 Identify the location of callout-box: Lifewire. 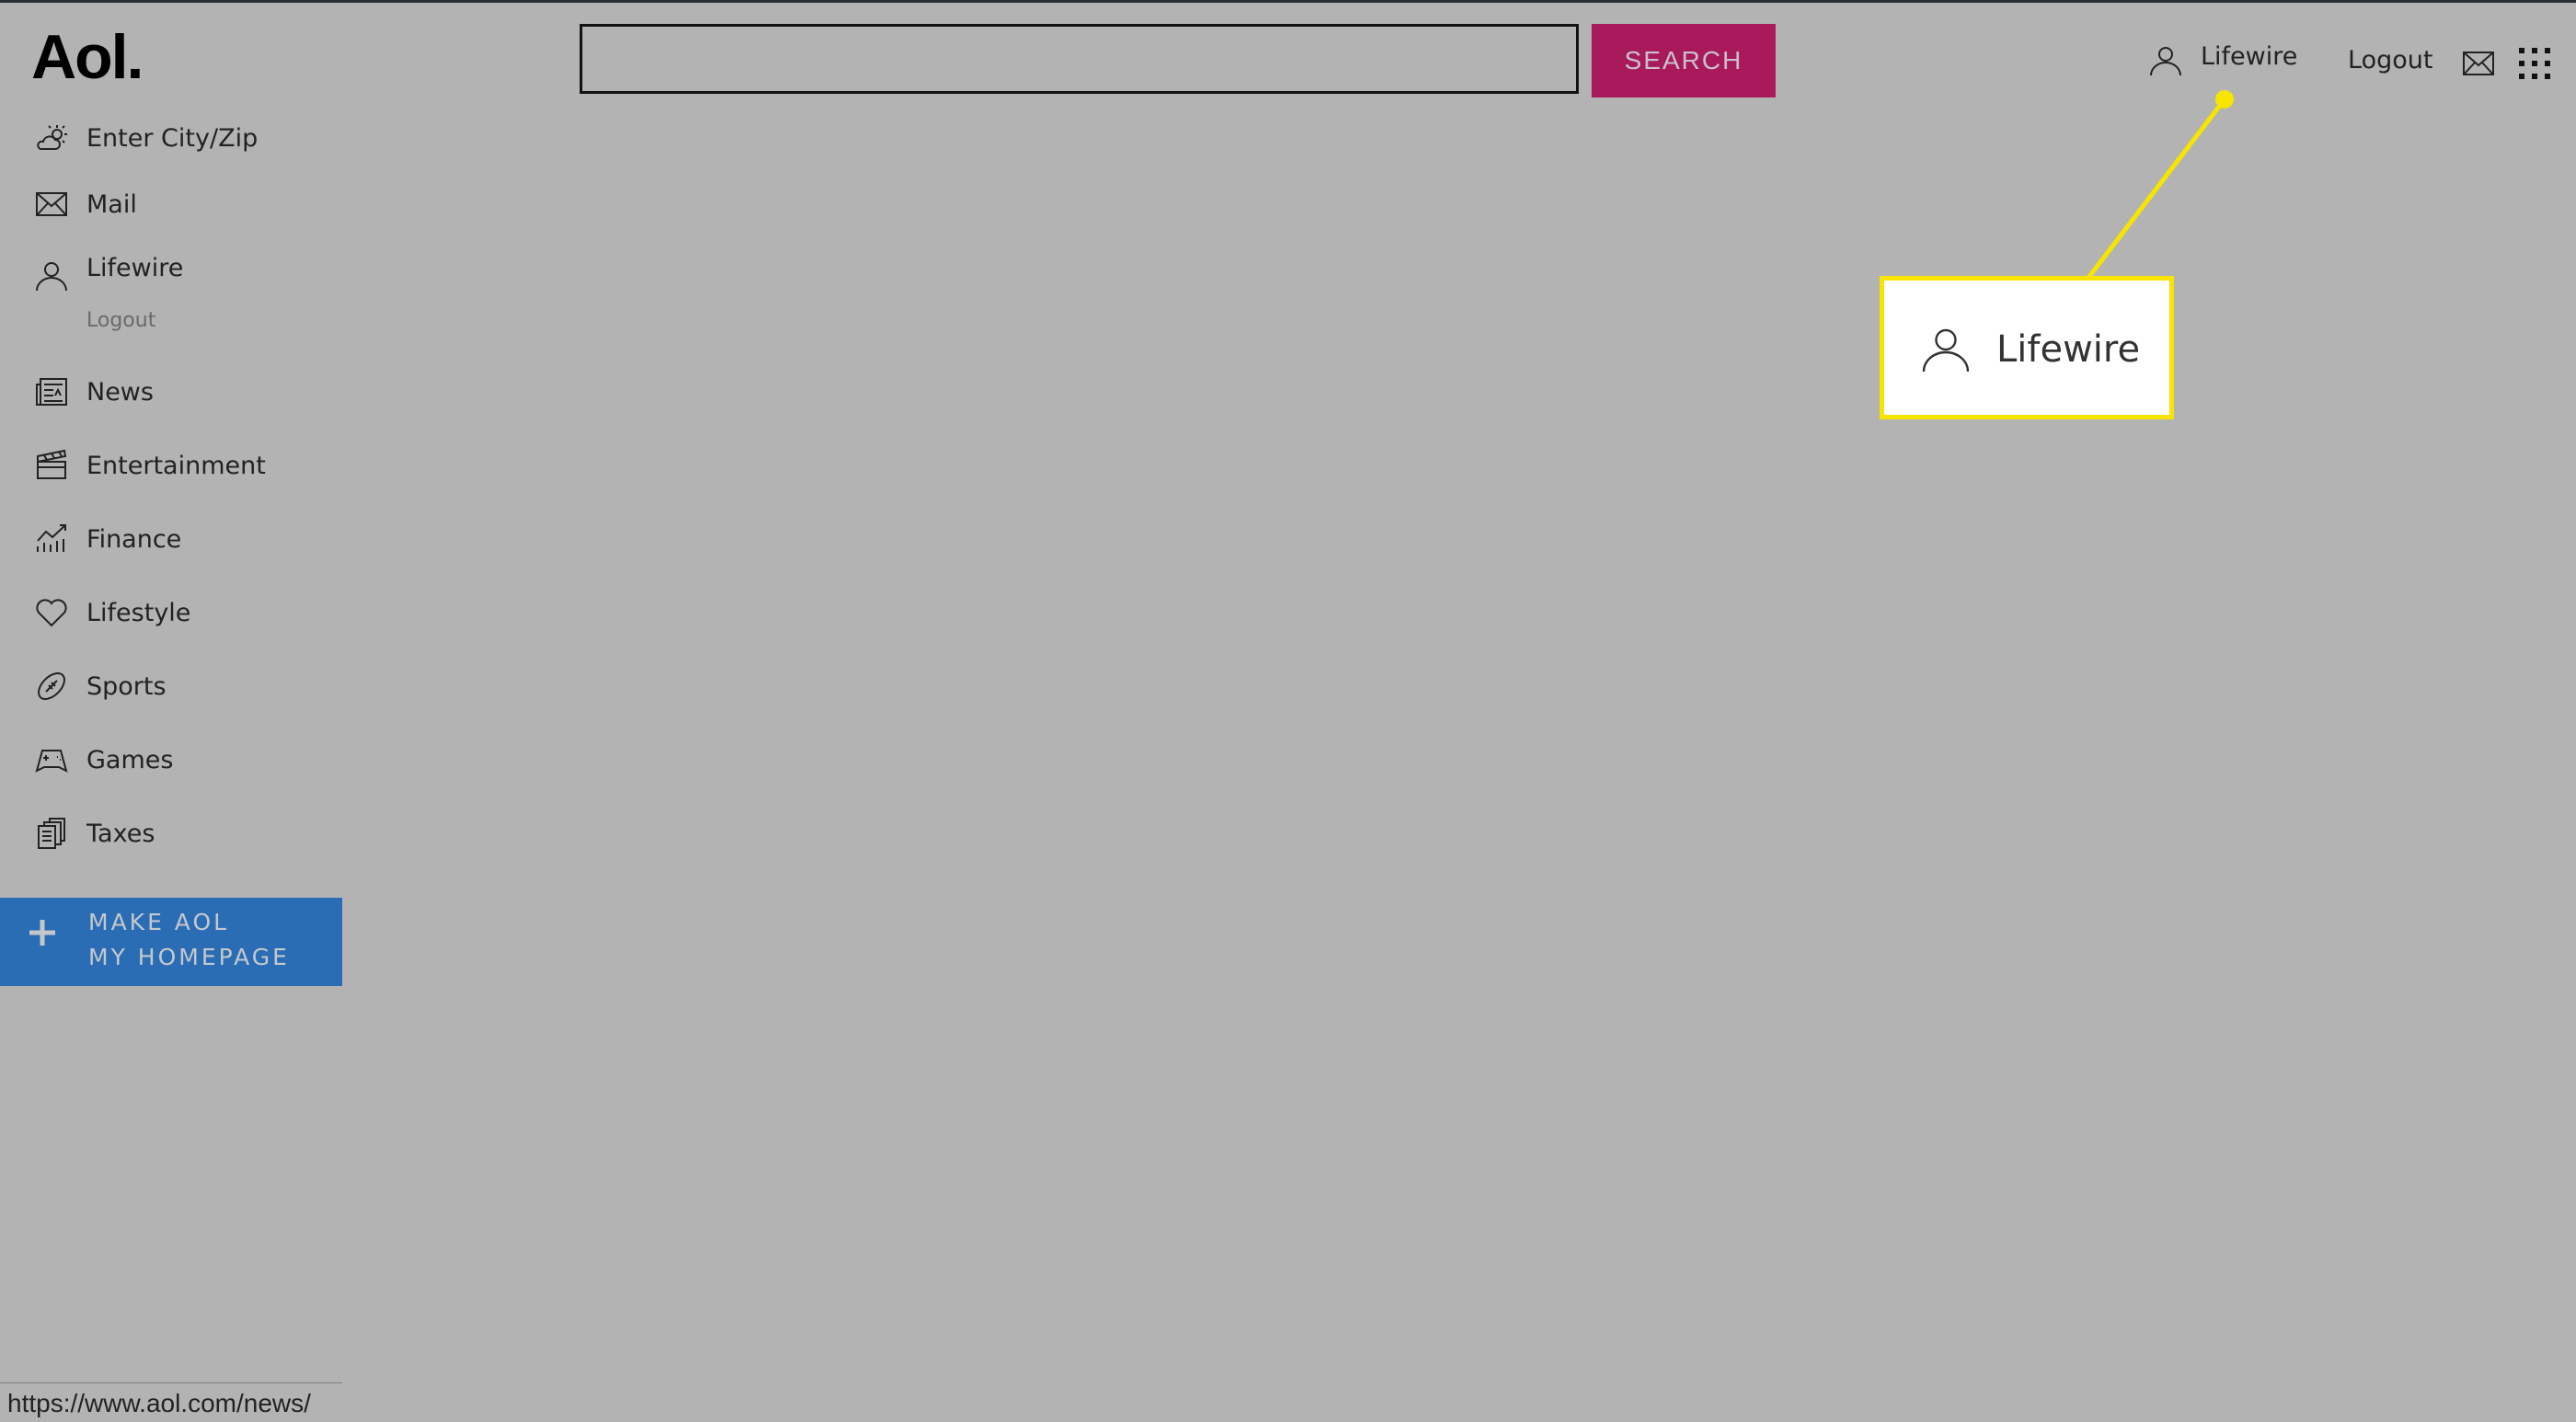
(2027, 347).